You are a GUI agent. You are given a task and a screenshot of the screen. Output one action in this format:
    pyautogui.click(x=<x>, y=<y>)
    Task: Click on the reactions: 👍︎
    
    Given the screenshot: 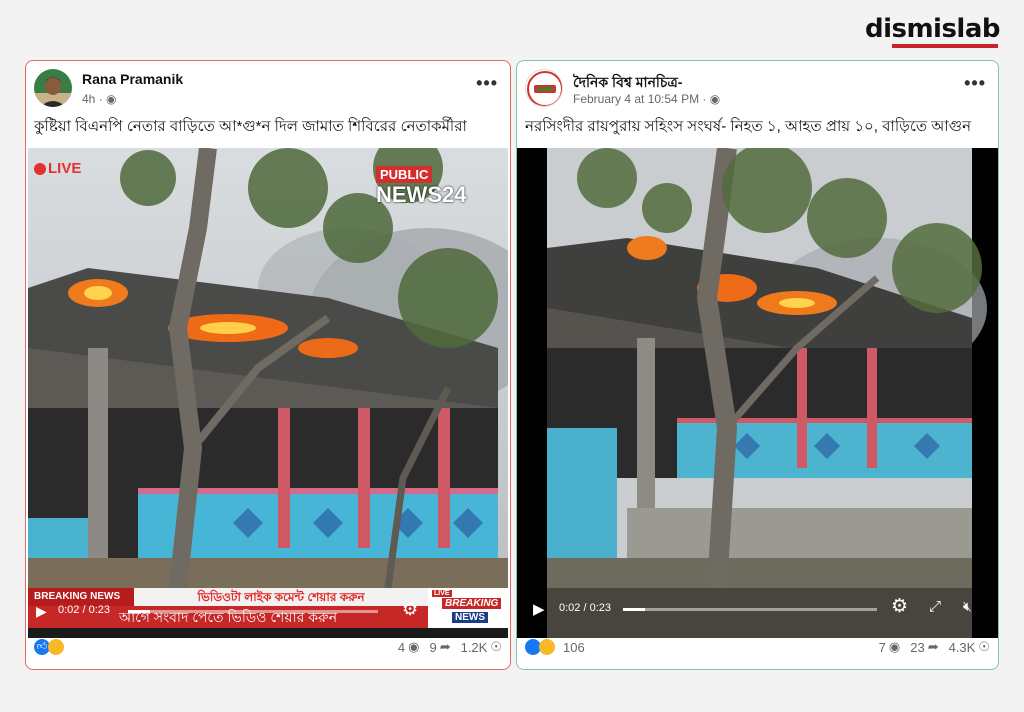 What is the action you would take?
    pyautogui.click(x=49, y=647)
    